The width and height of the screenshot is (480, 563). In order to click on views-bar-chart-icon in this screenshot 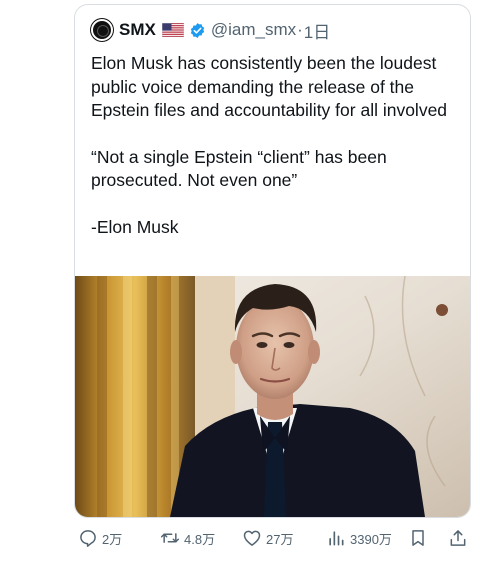, I will do `click(336, 538)`.